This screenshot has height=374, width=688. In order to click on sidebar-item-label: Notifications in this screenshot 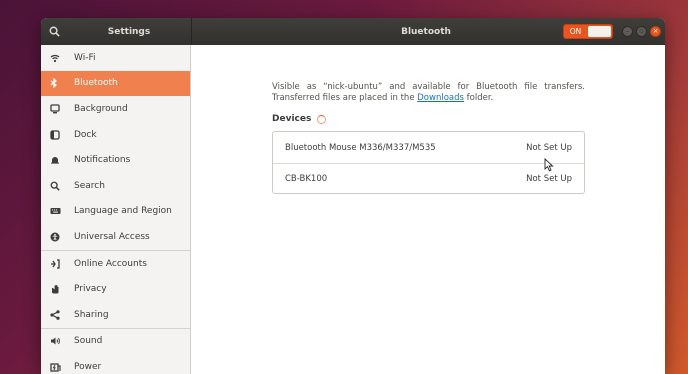, I will do `click(102, 160)`.